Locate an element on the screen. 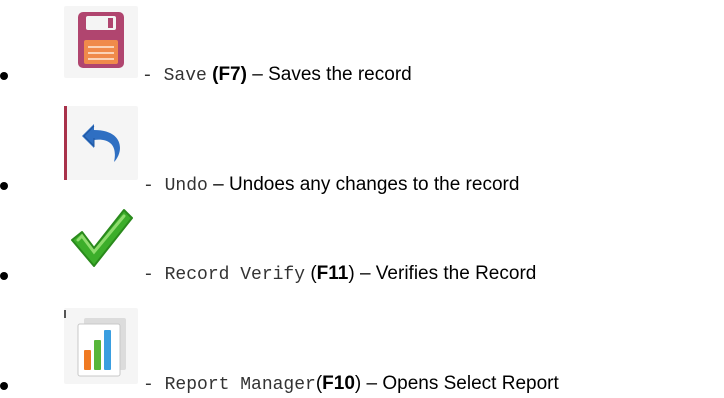  floppy-disk-save-icon is located at coordinates (101, 42).